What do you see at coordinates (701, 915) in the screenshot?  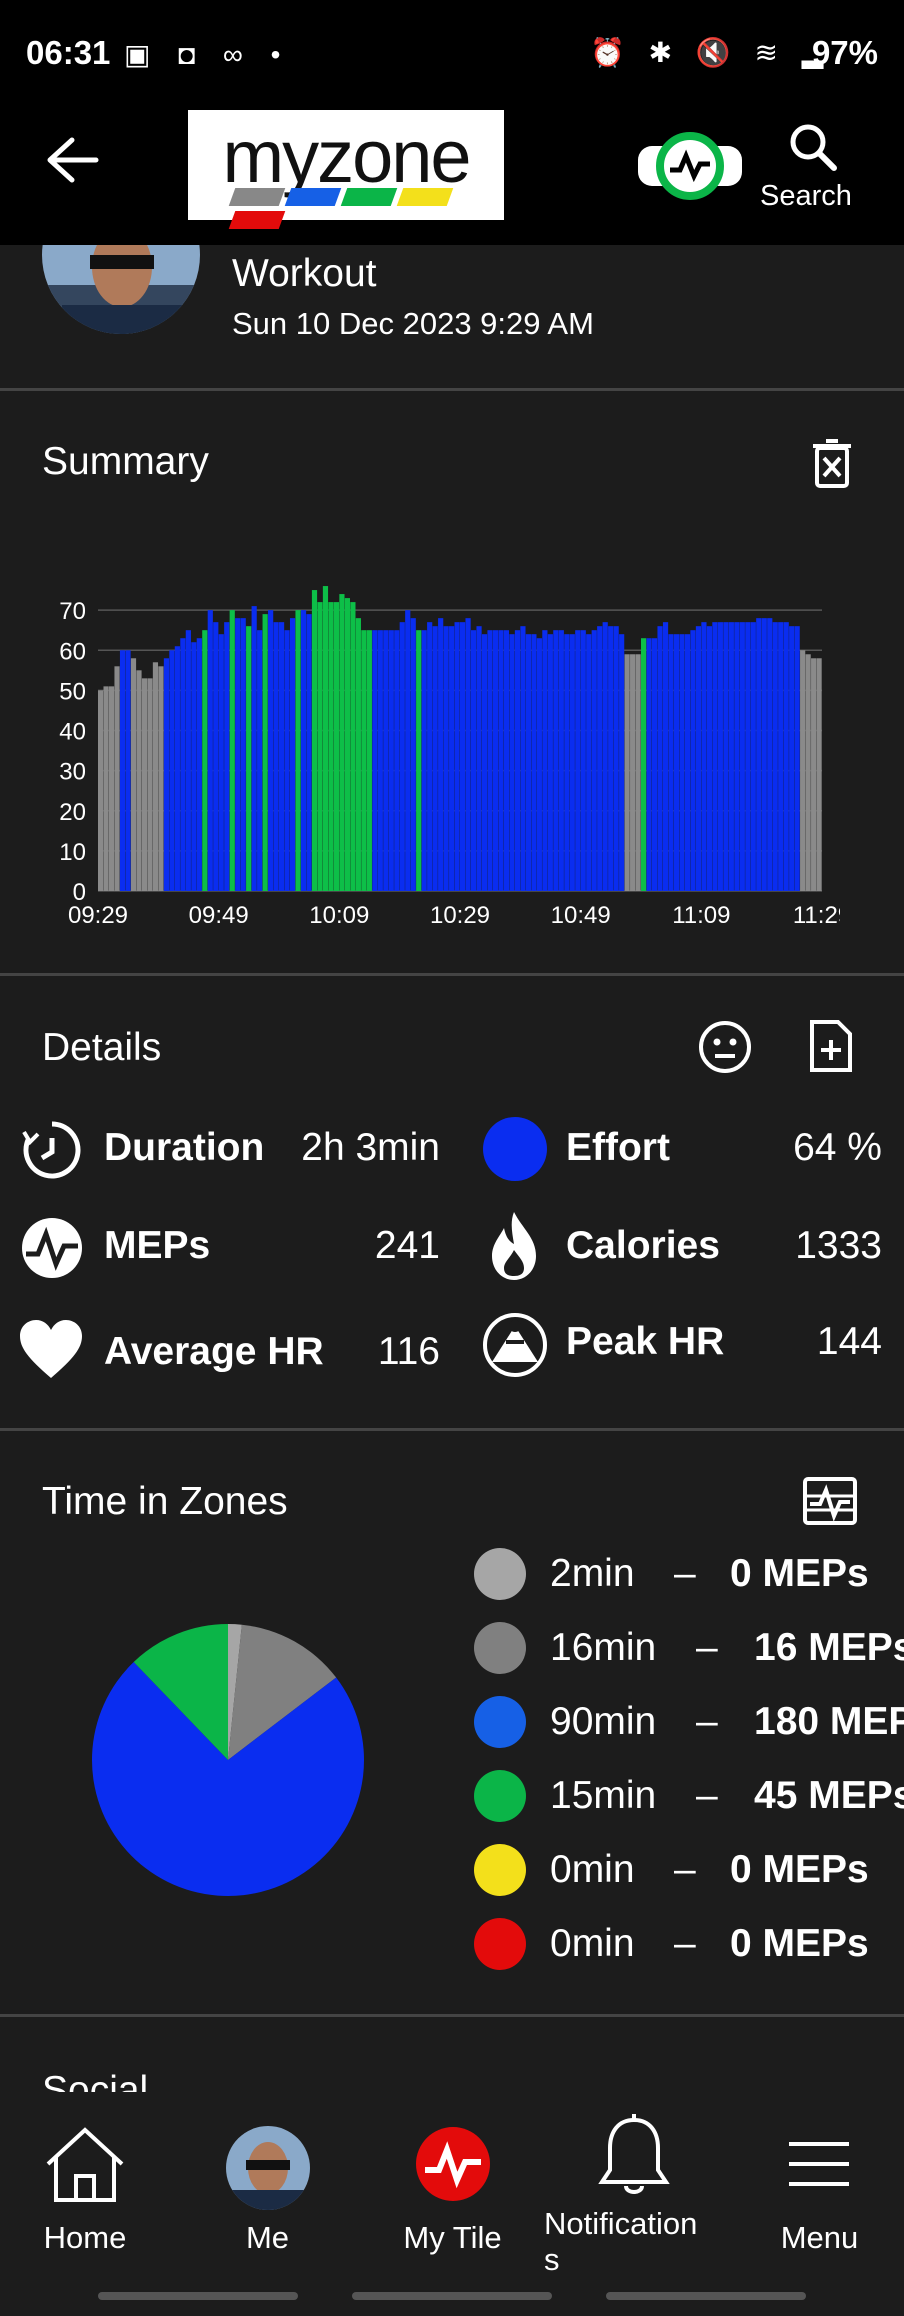 I see `x-tick-label: 11:09` at bounding box center [701, 915].